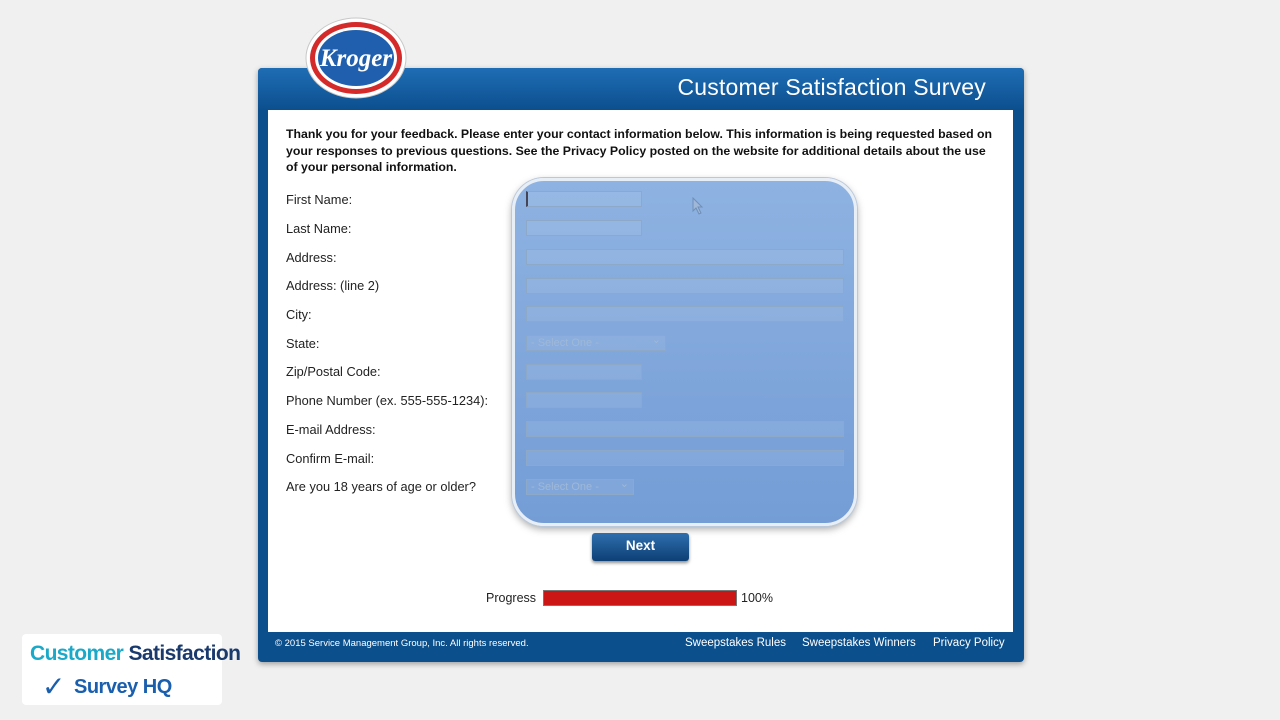 The width and height of the screenshot is (1280, 720). What do you see at coordinates (969, 643) in the screenshot?
I see `privacy-policy-link: Privacy Policy` at bounding box center [969, 643].